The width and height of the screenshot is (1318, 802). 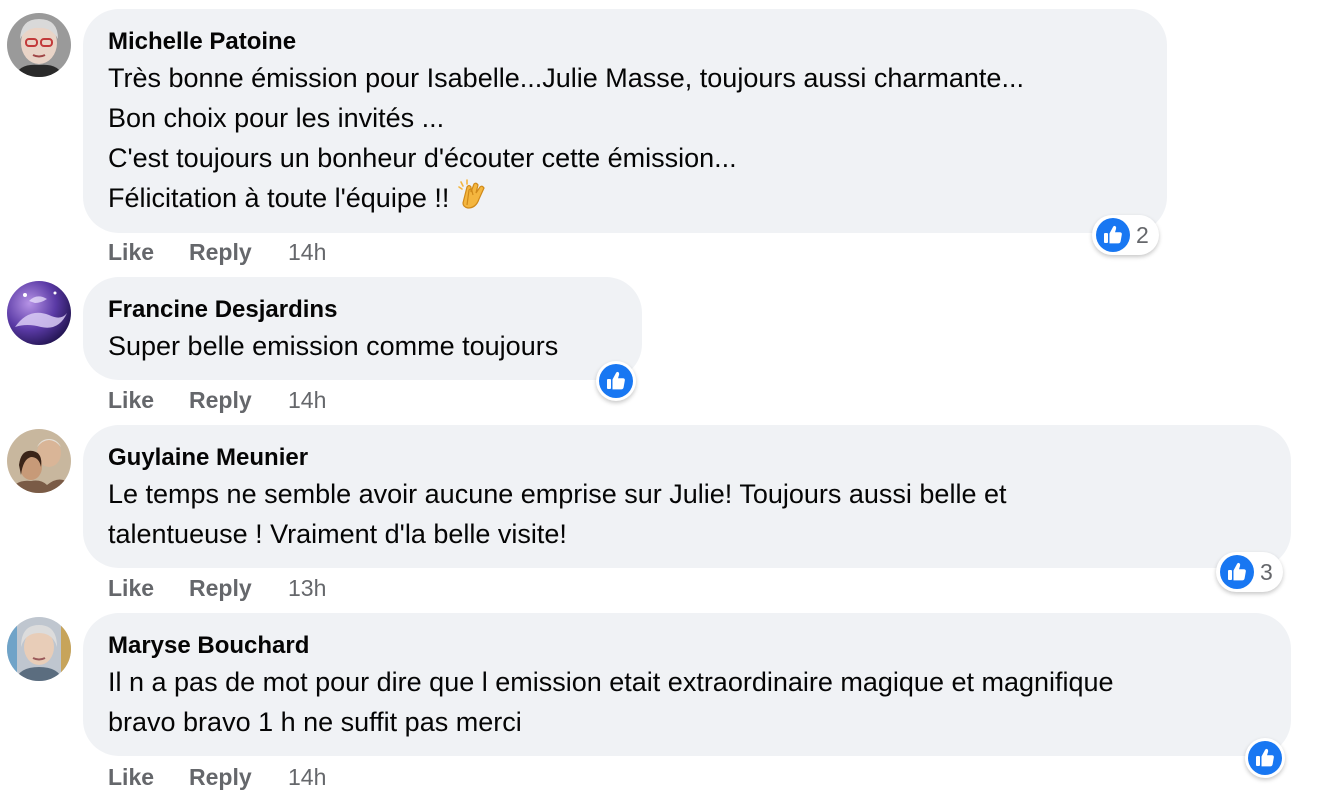 What do you see at coordinates (315, 722) in the screenshot?
I see `comment-text-line: bravo bravo 1 h ne suffit pas merci` at bounding box center [315, 722].